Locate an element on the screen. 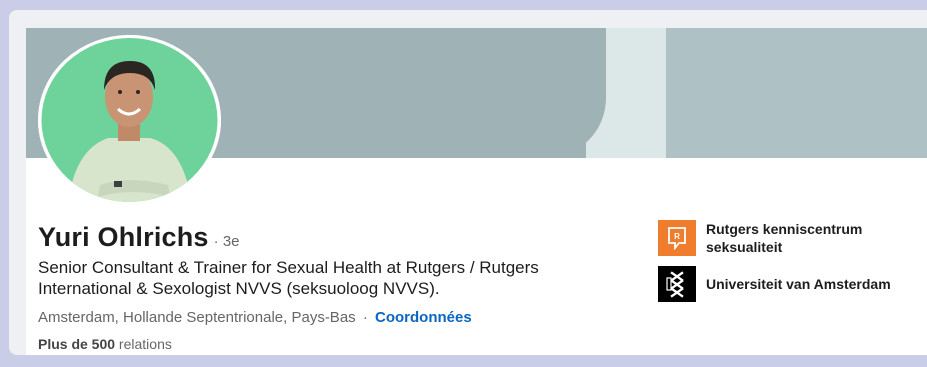 This screenshot has width=927, height=367. org-uva: Universiteit van Amsterdam is located at coordinates (774, 284).